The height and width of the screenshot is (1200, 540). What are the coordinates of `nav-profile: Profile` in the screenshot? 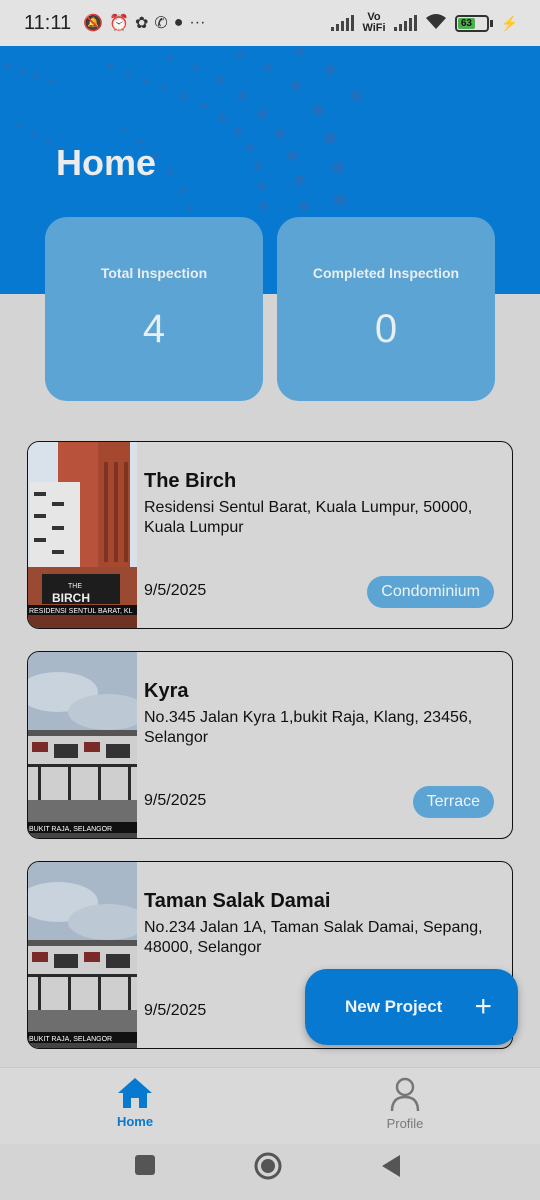 It's located at (405, 1103).